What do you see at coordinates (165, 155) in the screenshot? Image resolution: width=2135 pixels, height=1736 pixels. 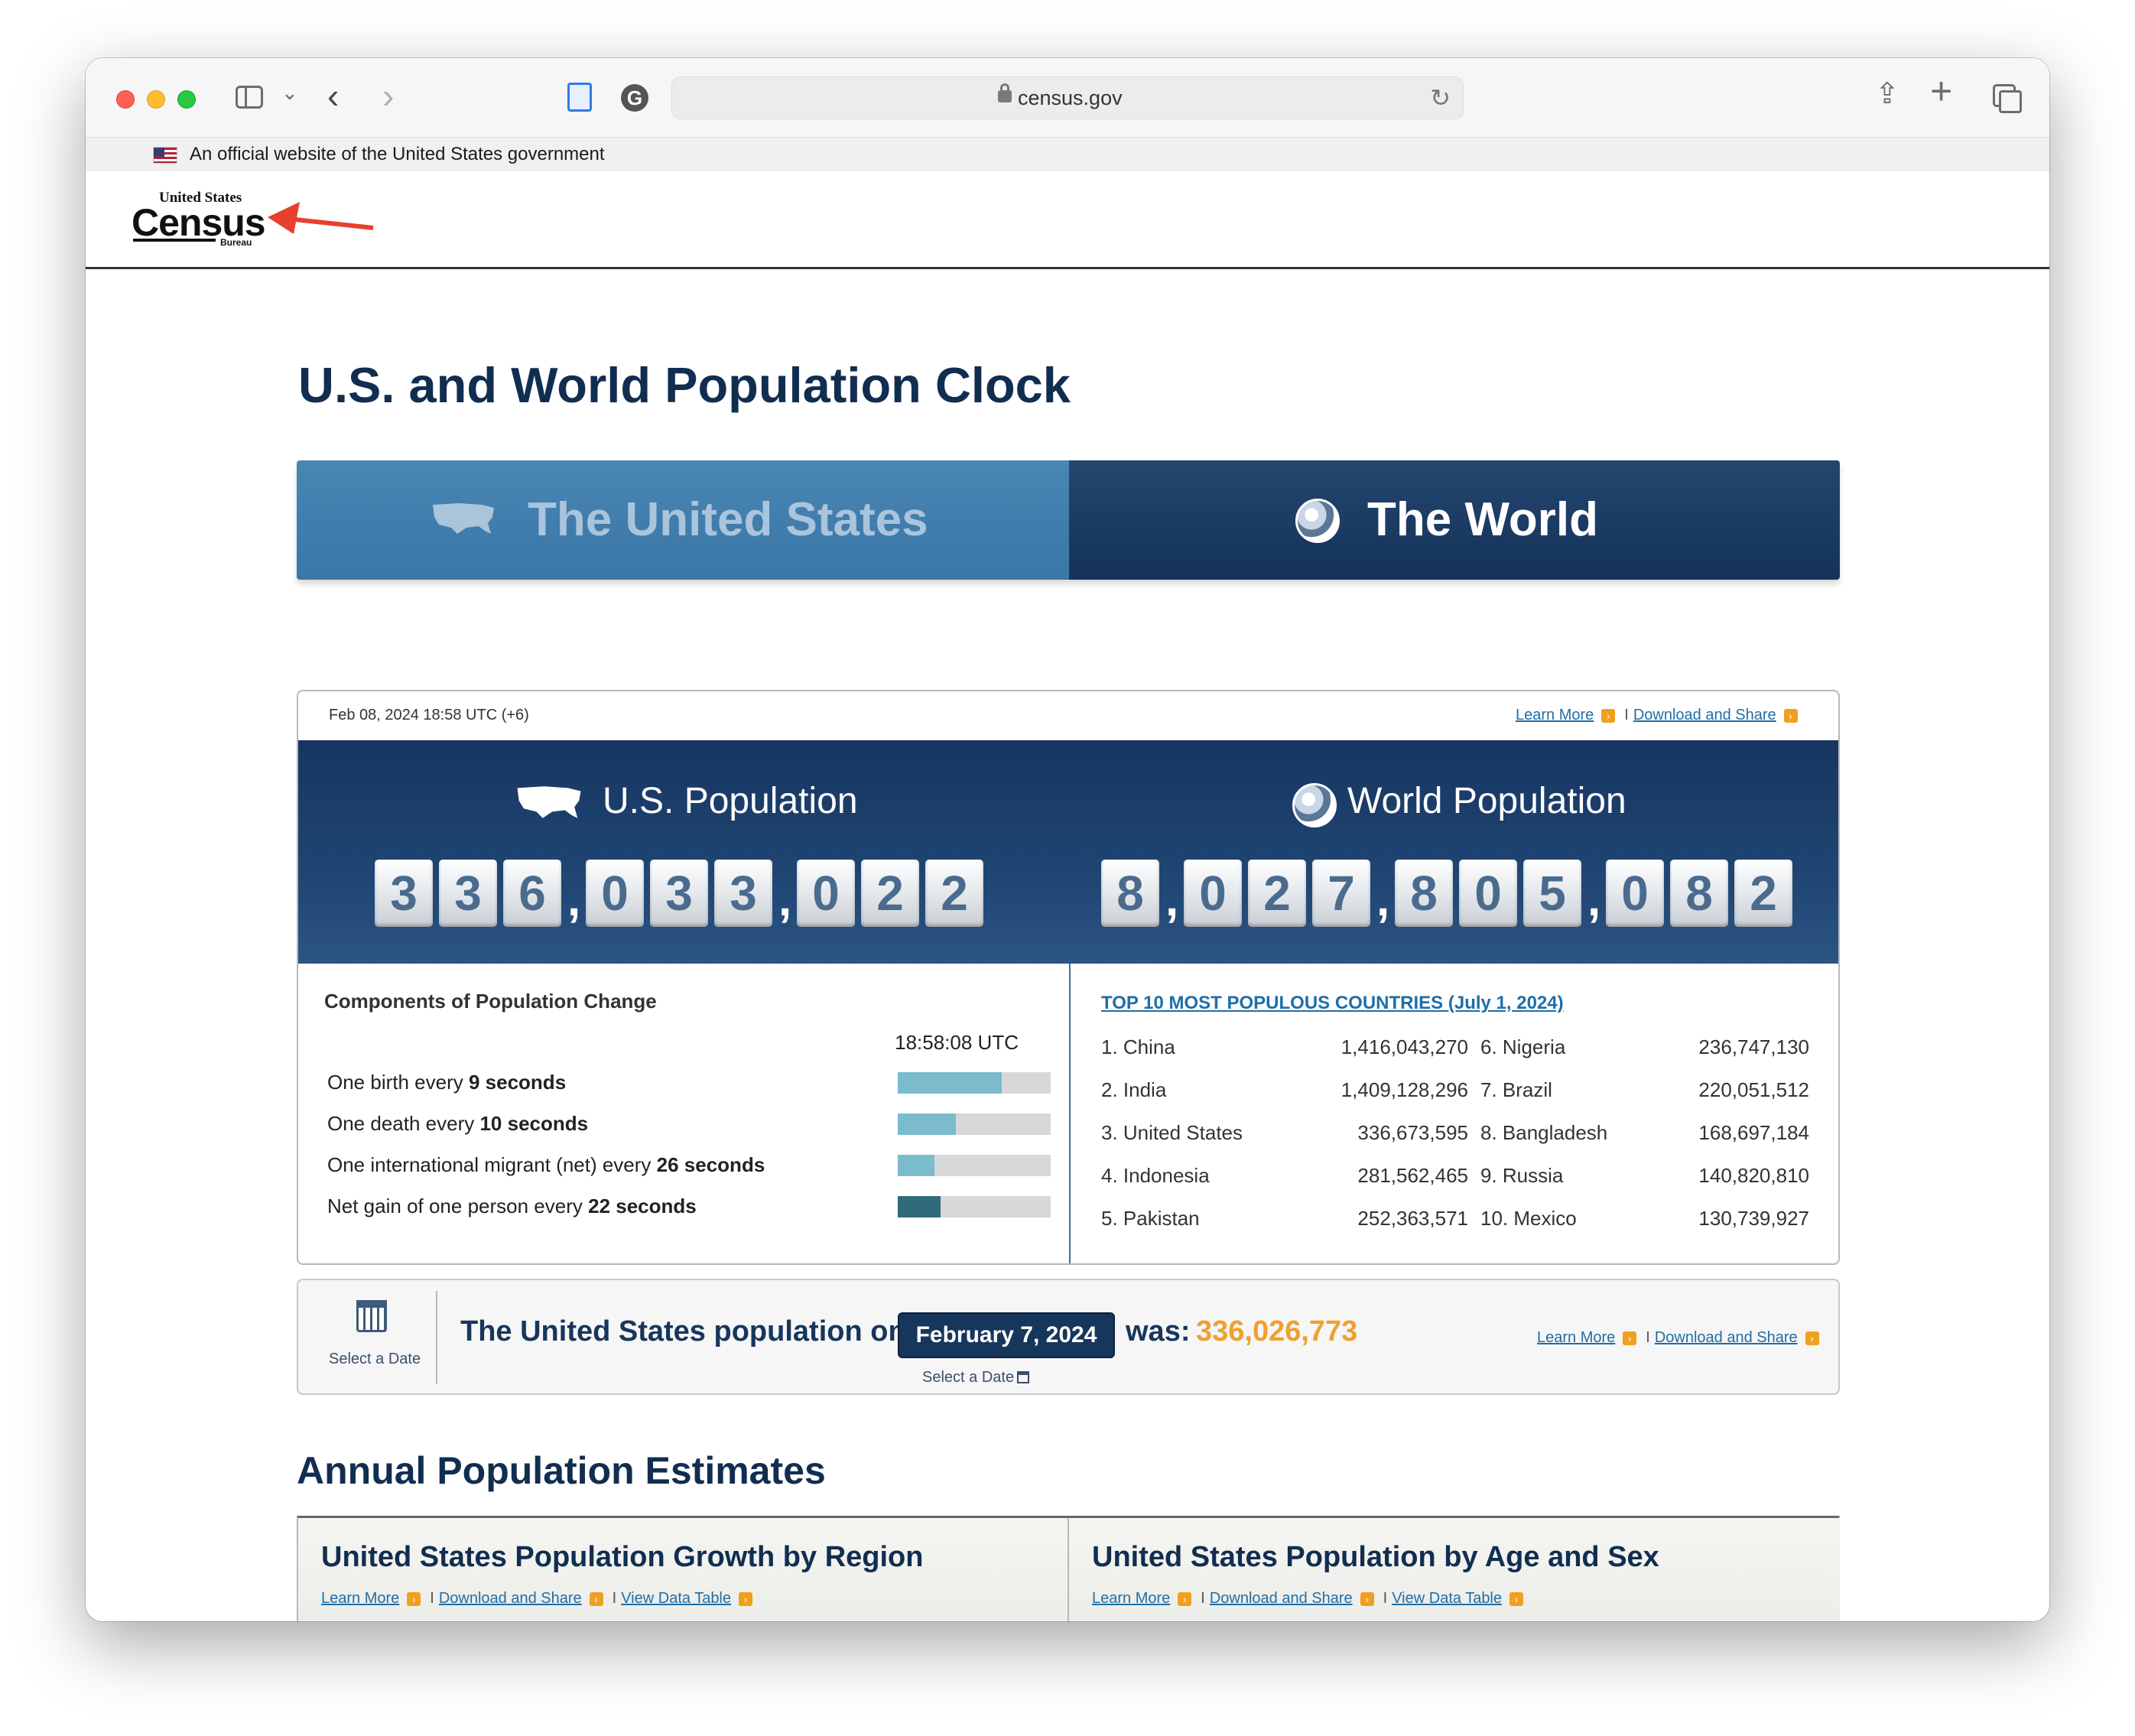 I see `us-flag-icon` at bounding box center [165, 155].